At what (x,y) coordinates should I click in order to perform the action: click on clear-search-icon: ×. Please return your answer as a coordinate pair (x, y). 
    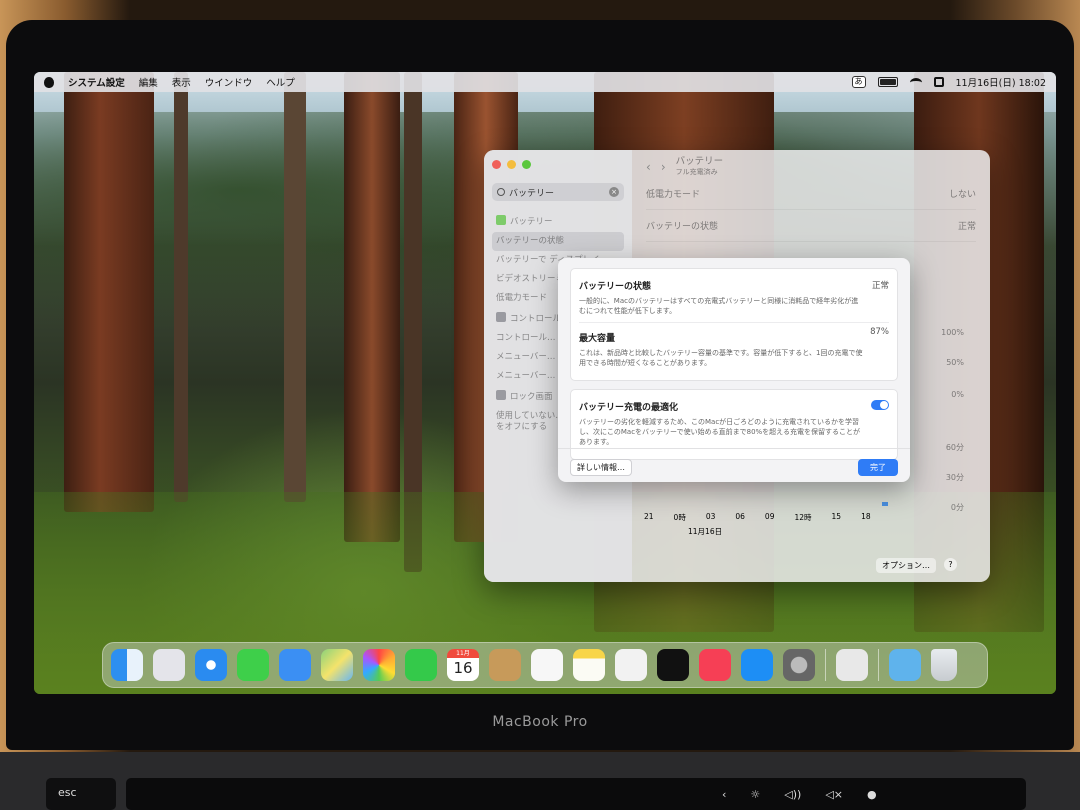
    Looking at the image, I should click on (614, 192).